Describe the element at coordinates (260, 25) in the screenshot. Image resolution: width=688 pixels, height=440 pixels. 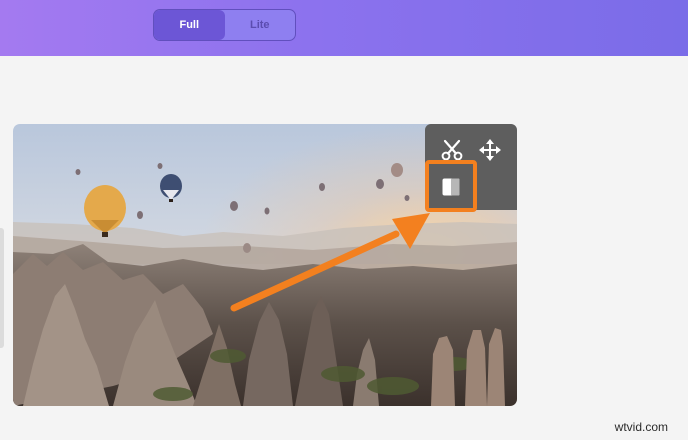
I see `lite-mode-button: Lite` at that location.